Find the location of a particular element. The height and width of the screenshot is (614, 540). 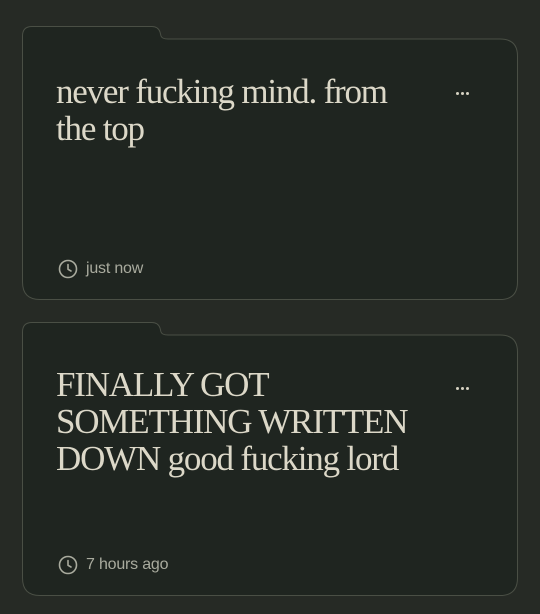

note-timestamp: just now is located at coordinates (100, 269).